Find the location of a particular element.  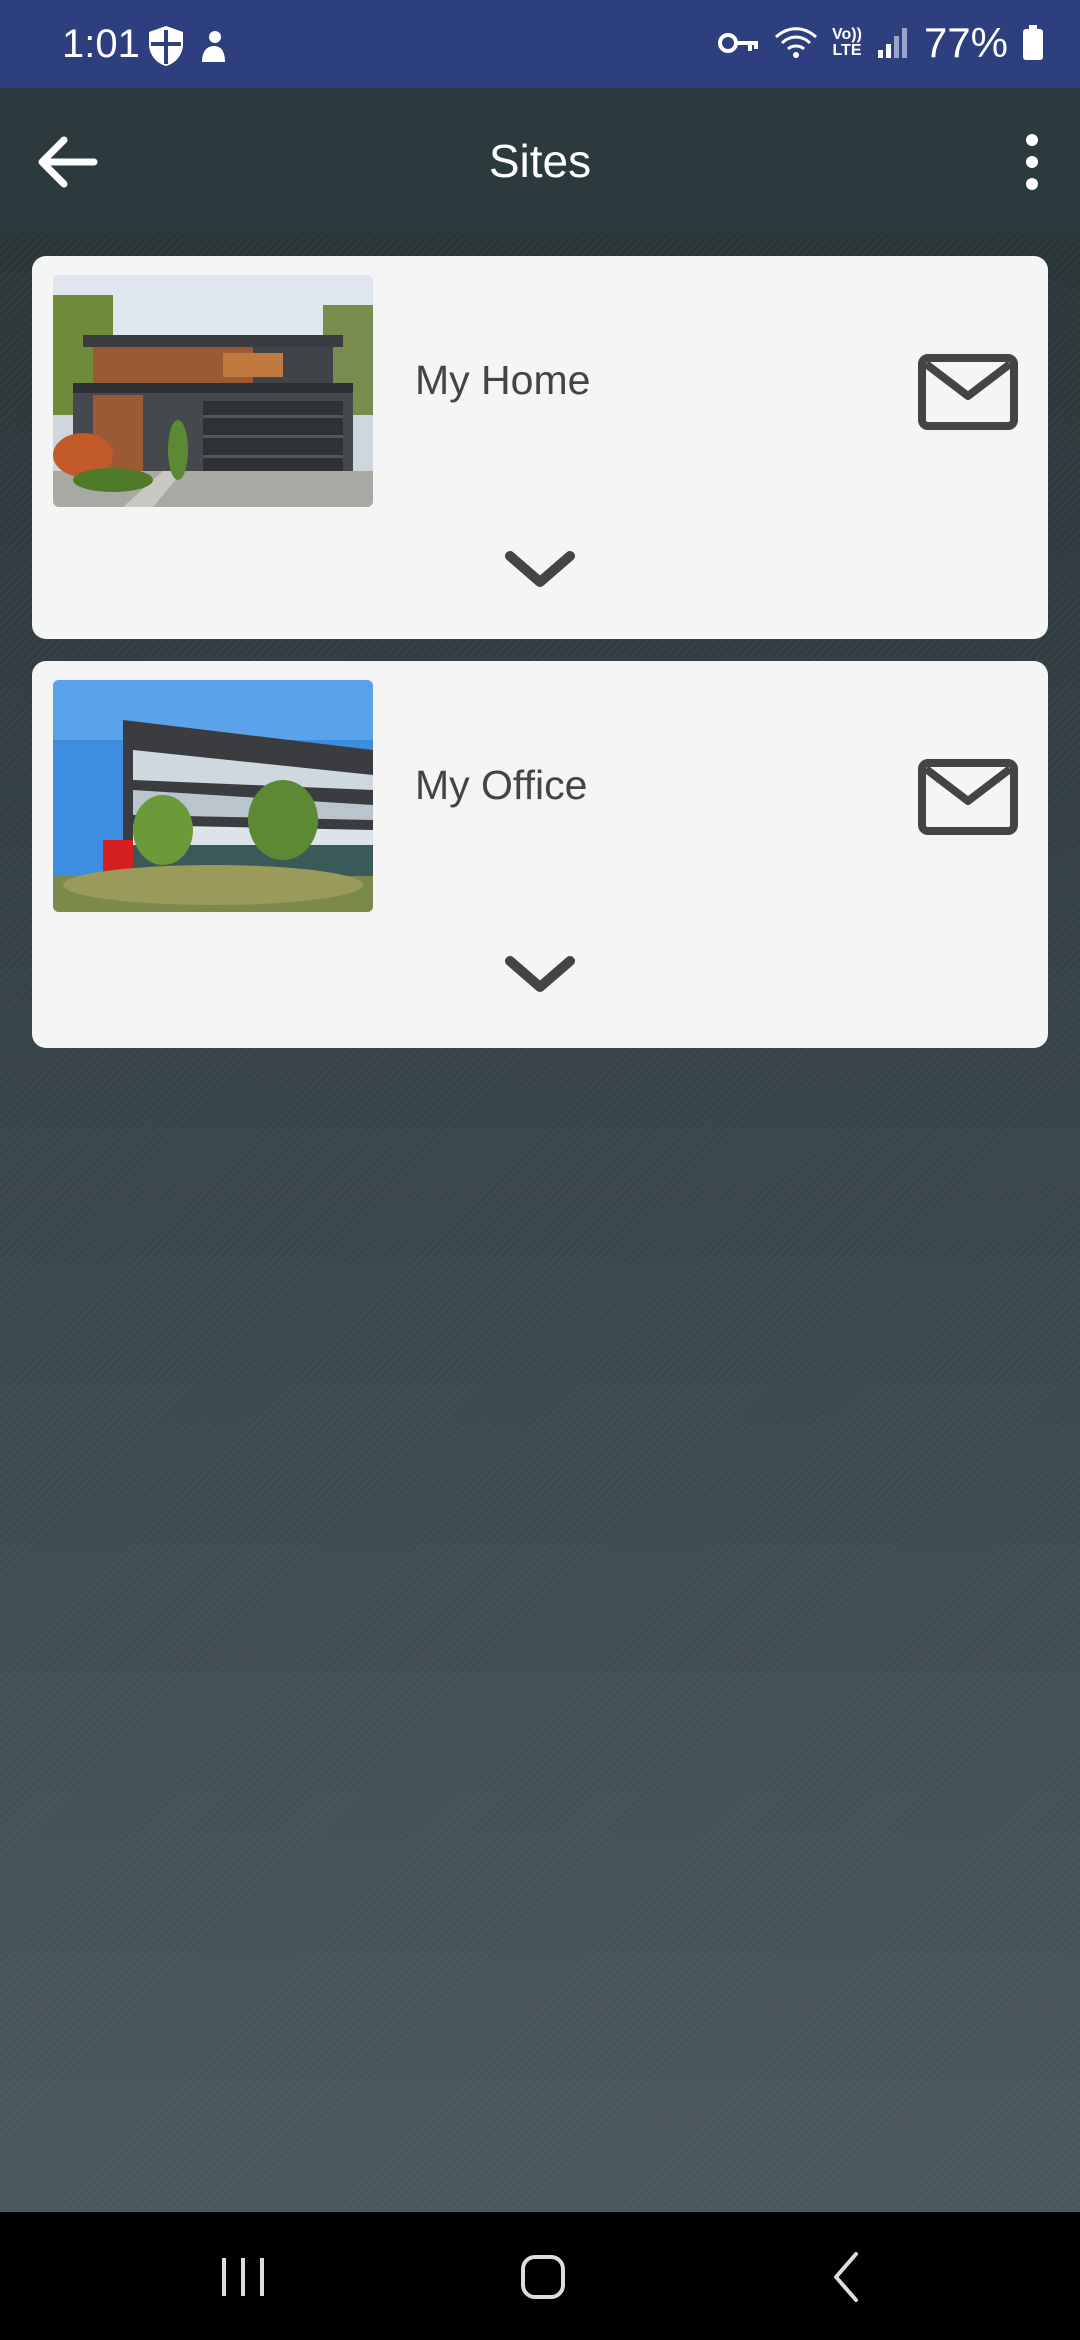

app-bar: Sites is located at coordinates (540, 161).